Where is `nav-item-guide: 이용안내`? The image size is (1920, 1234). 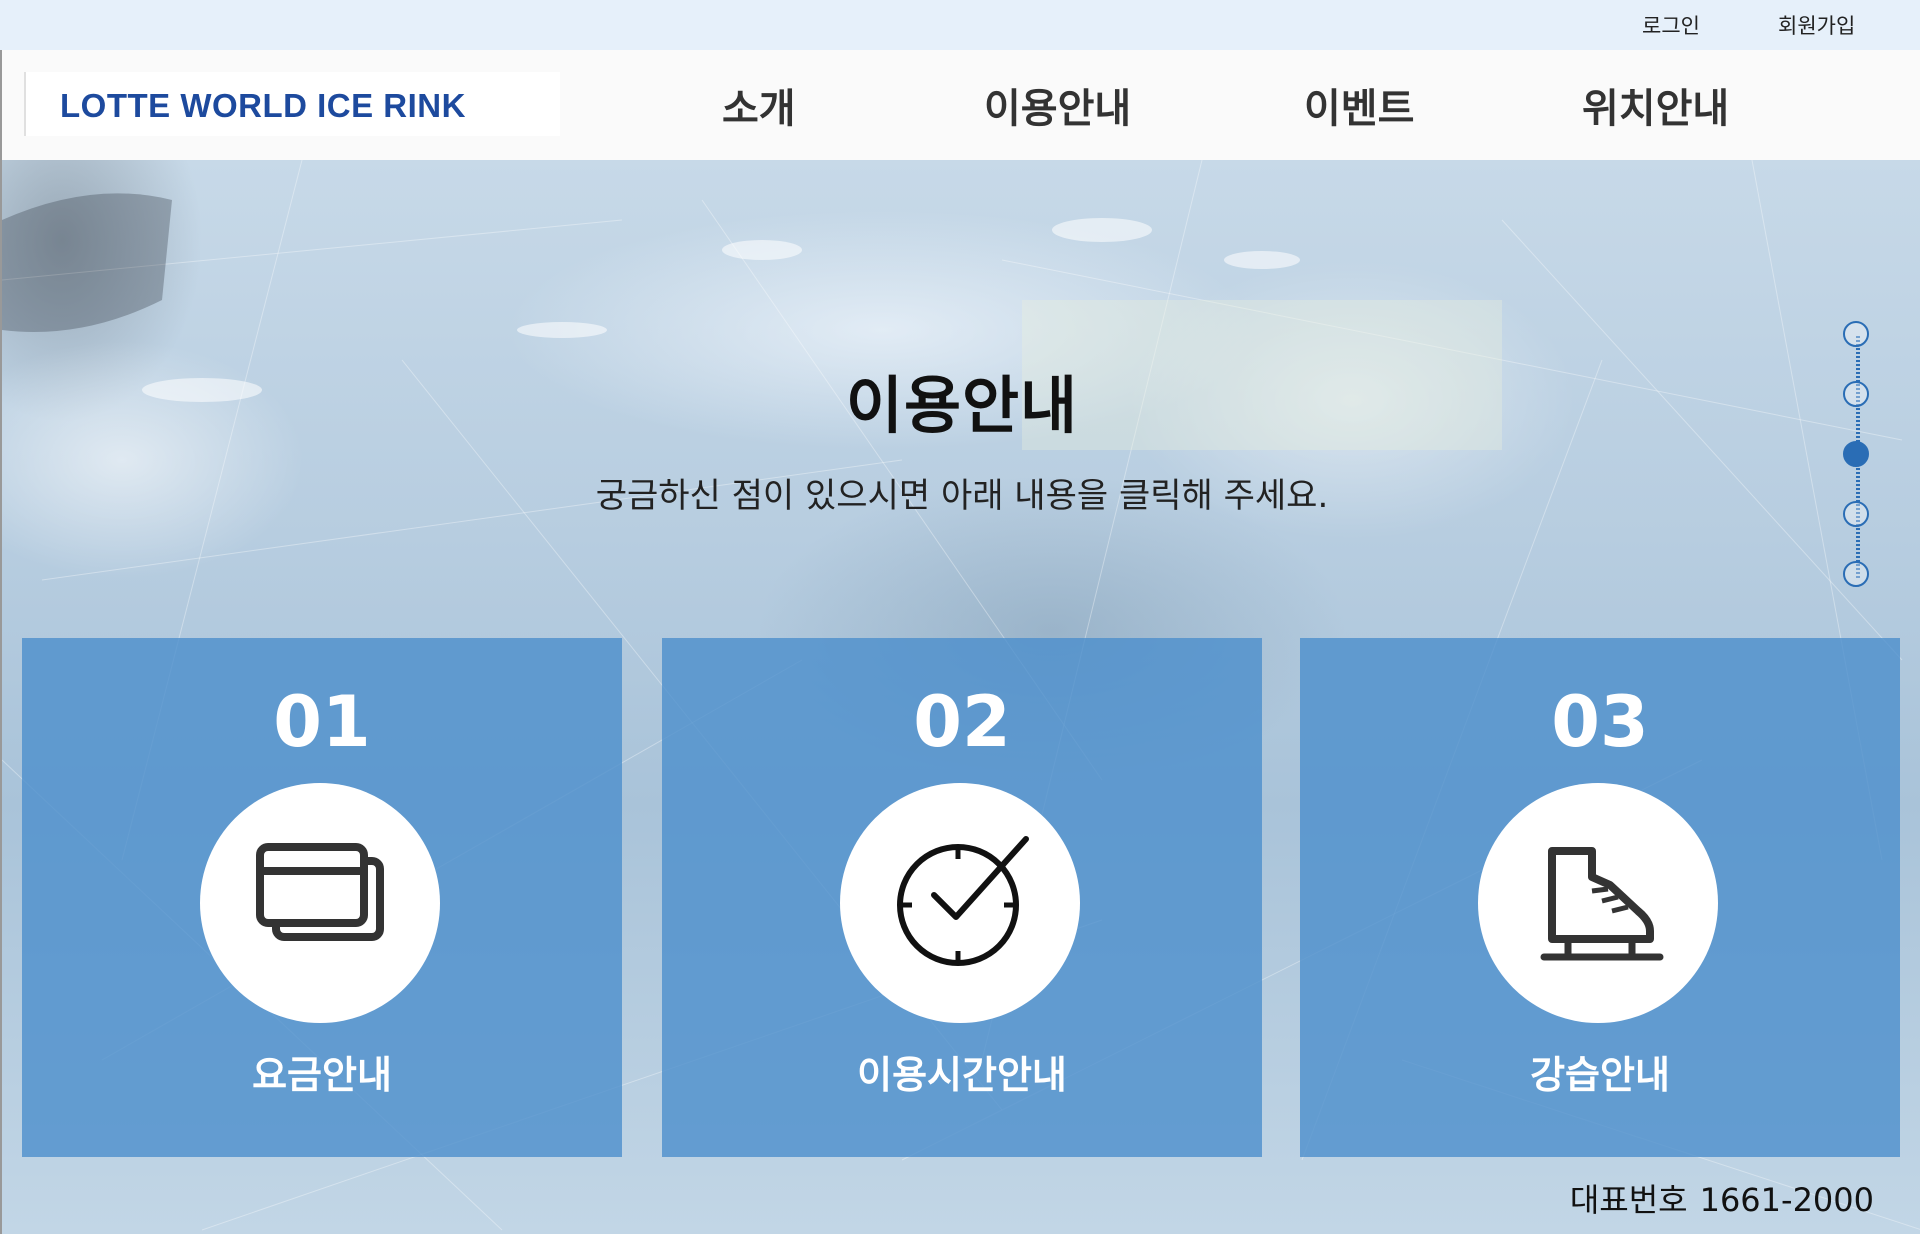 nav-item-guide: 이용안내 is located at coordinates (1057, 105).